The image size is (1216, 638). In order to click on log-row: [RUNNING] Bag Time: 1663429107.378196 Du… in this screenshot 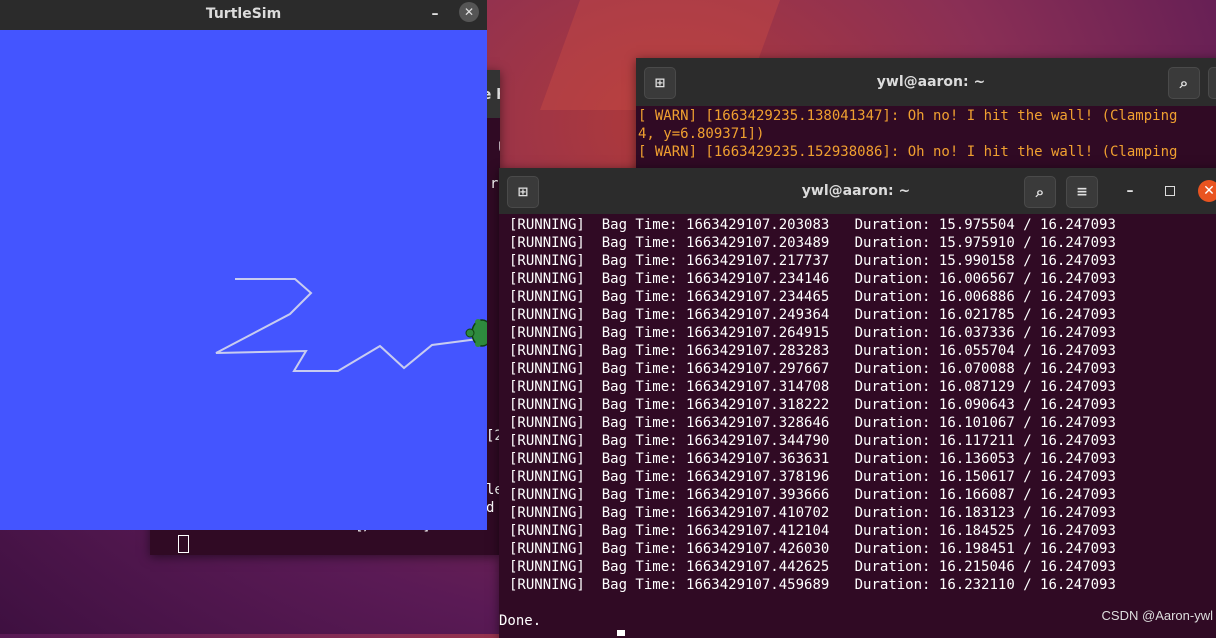, I will do `click(812, 477)`.